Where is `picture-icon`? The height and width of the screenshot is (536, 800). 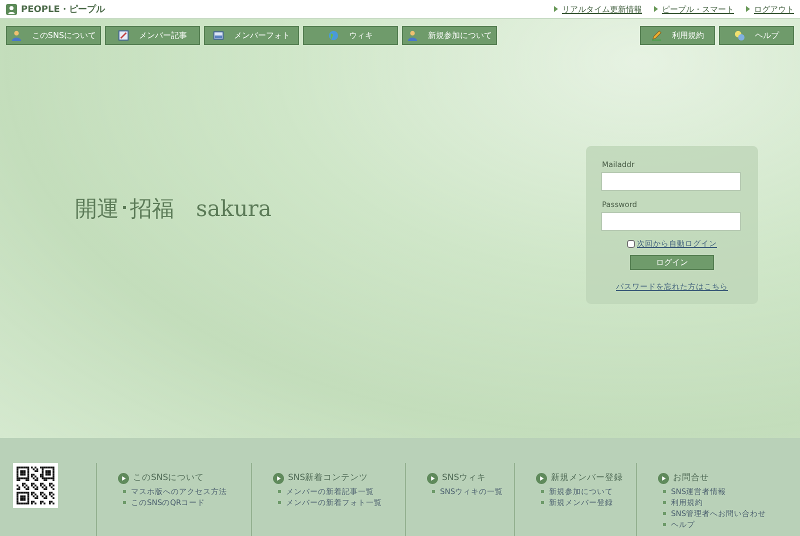
picture-icon is located at coordinates (218, 35).